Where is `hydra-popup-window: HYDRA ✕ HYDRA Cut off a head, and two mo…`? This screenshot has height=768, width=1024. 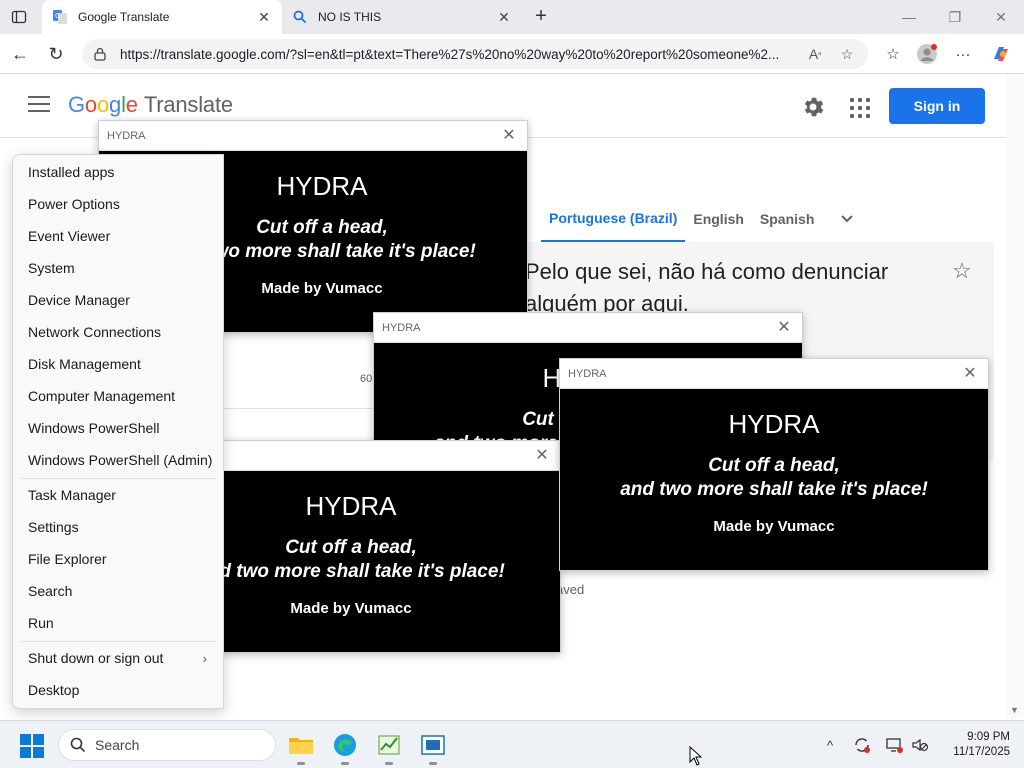
hydra-popup-window: HYDRA ✕ HYDRA Cut off a head, and two mo… is located at coordinates (774, 464).